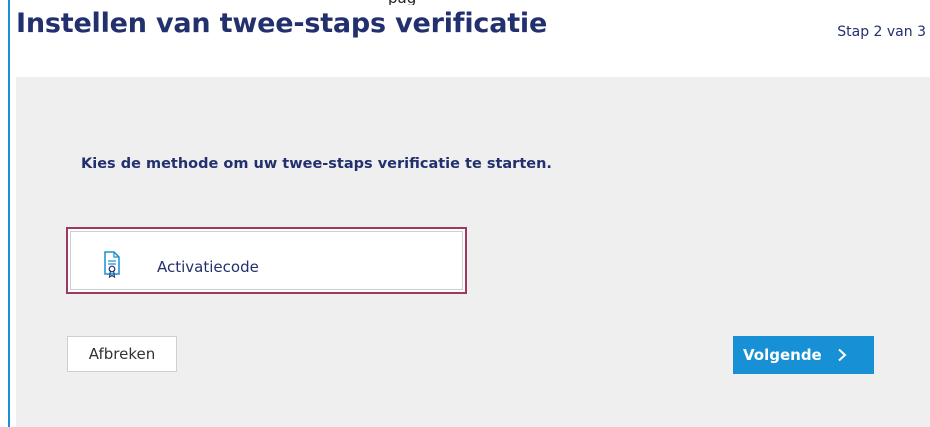 This screenshot has height=427, width=930. Describe the element at coordinates (488, 2) in the screenshot. I see `clipped-top-text: pag` at that location.